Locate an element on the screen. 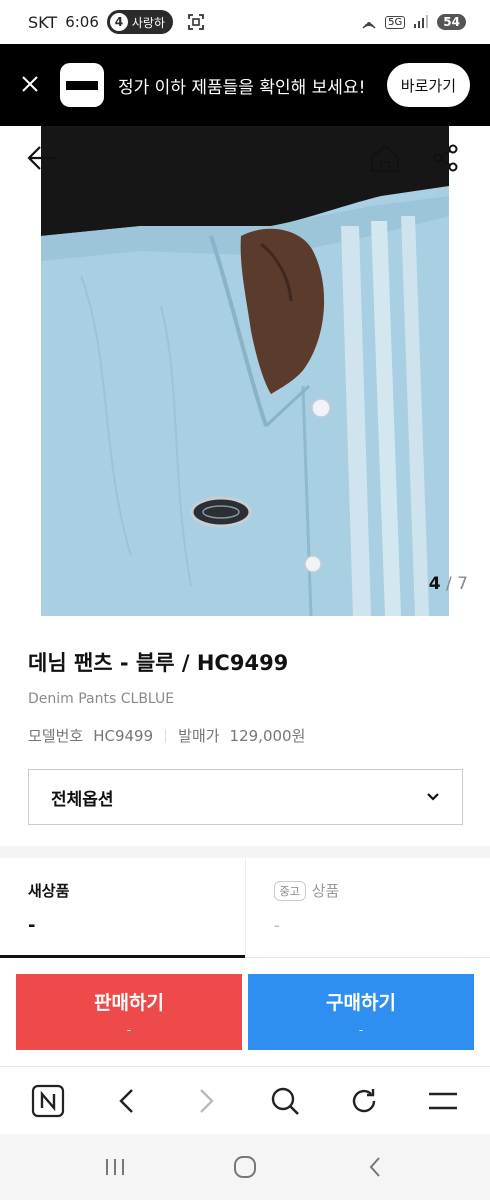 The image size is (490, 1200). n-logo-icon is located at coordinates (48, 1101).